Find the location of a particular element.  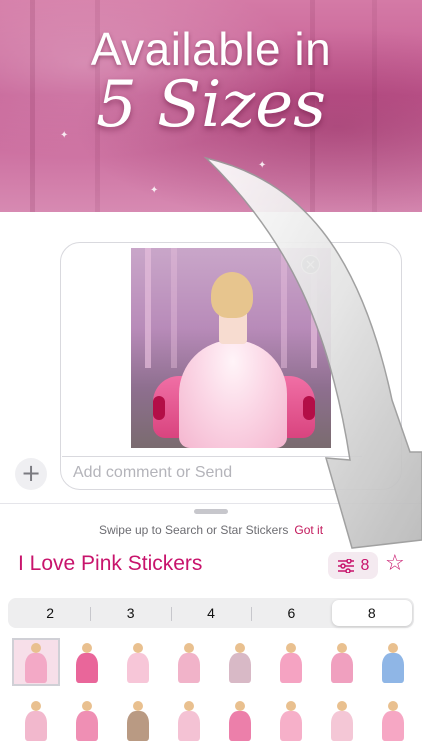

size-option-3: 3 is located at coordinates (130, 613).